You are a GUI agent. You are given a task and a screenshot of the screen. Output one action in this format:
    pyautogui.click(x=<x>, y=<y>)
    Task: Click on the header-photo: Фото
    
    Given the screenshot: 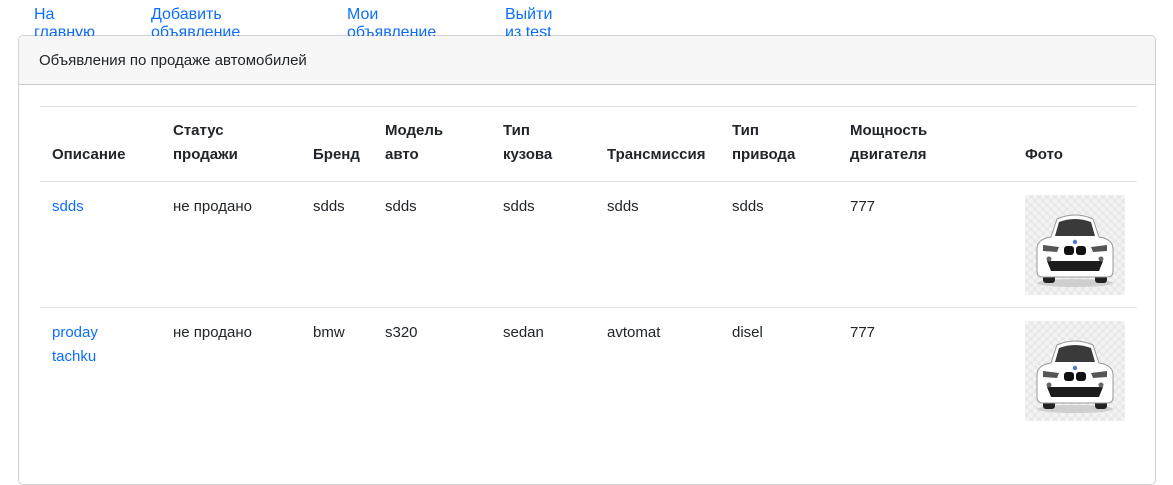 What is the action you would take?
    pyautogui.click(x=1075, y=144)
    